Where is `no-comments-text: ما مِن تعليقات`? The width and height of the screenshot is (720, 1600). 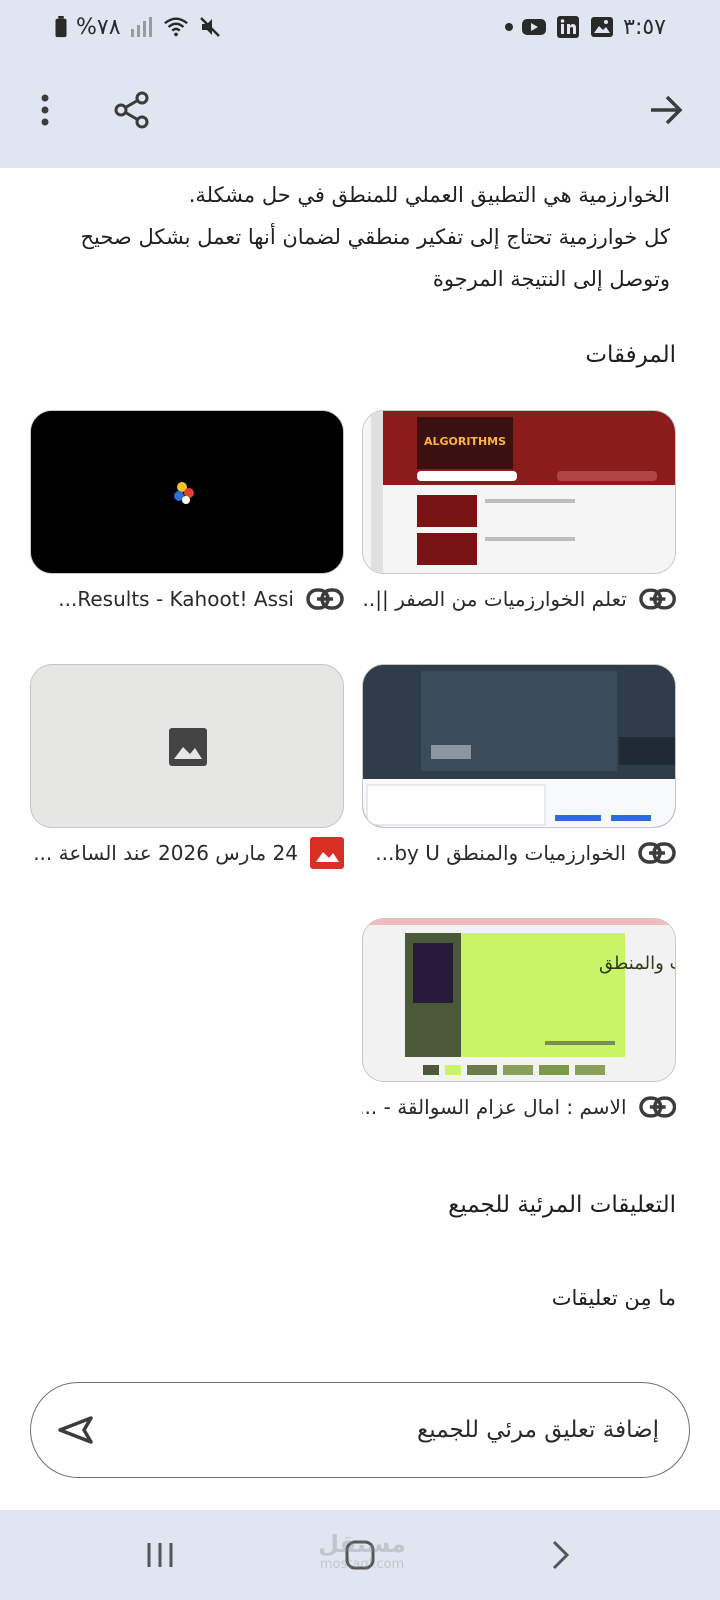 no-comments-text: ما مِن تعليقات is located at coordinates (613, 1298).